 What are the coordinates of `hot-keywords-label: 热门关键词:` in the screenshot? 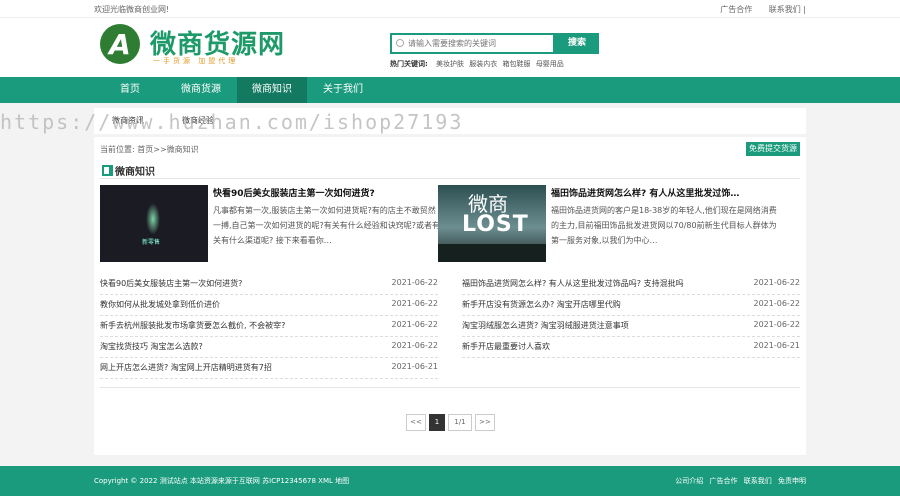 It's located at (409, 64).